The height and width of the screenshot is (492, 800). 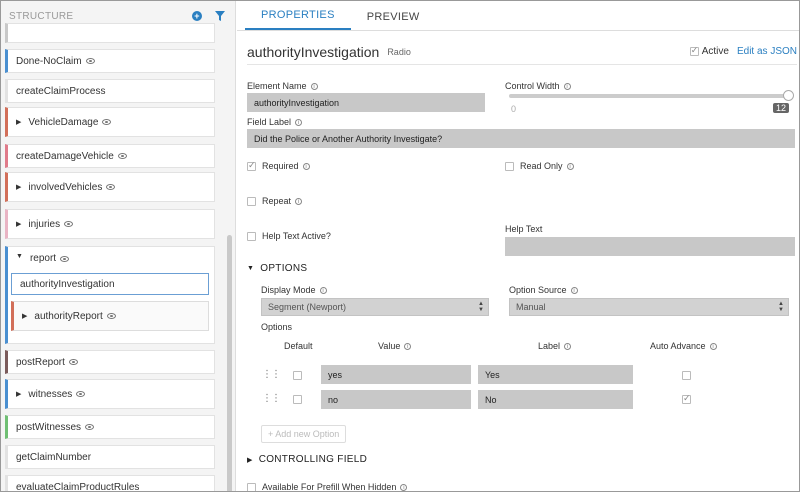 What do you see at coordinates (65, 187) in the screenshot?
I see `node-label: involvedVehicles` at bounding box center [65, 187].